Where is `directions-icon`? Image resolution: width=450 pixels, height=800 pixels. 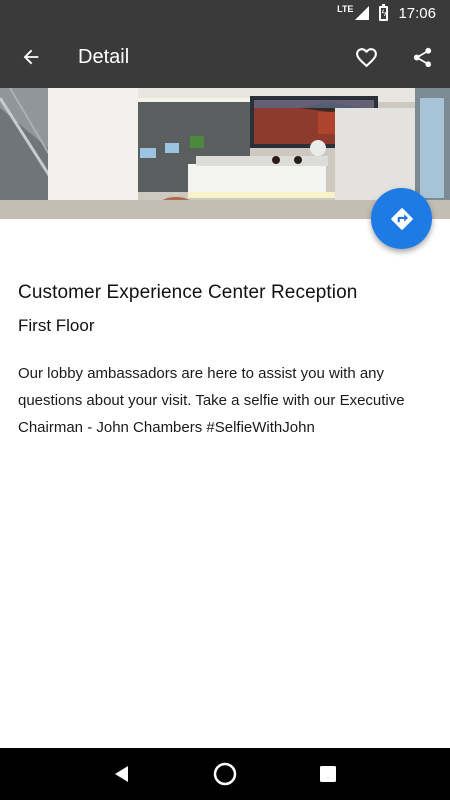
directions-icon is located at coordinates (401, 218).